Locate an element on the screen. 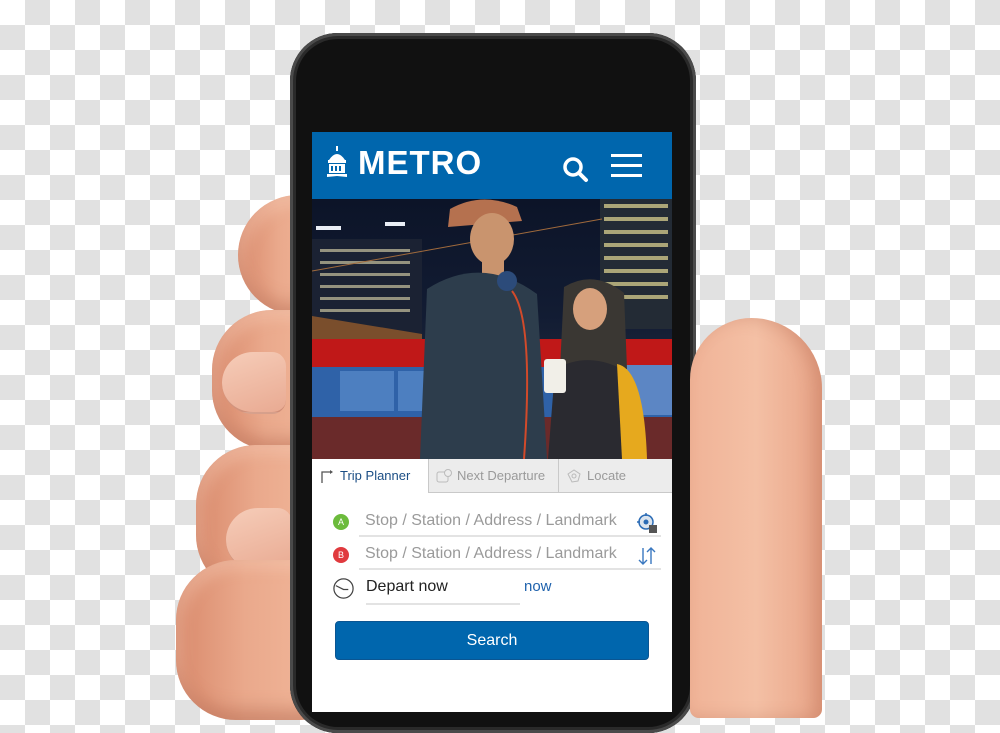  origin-row: A is located at coordinates (492, 522).